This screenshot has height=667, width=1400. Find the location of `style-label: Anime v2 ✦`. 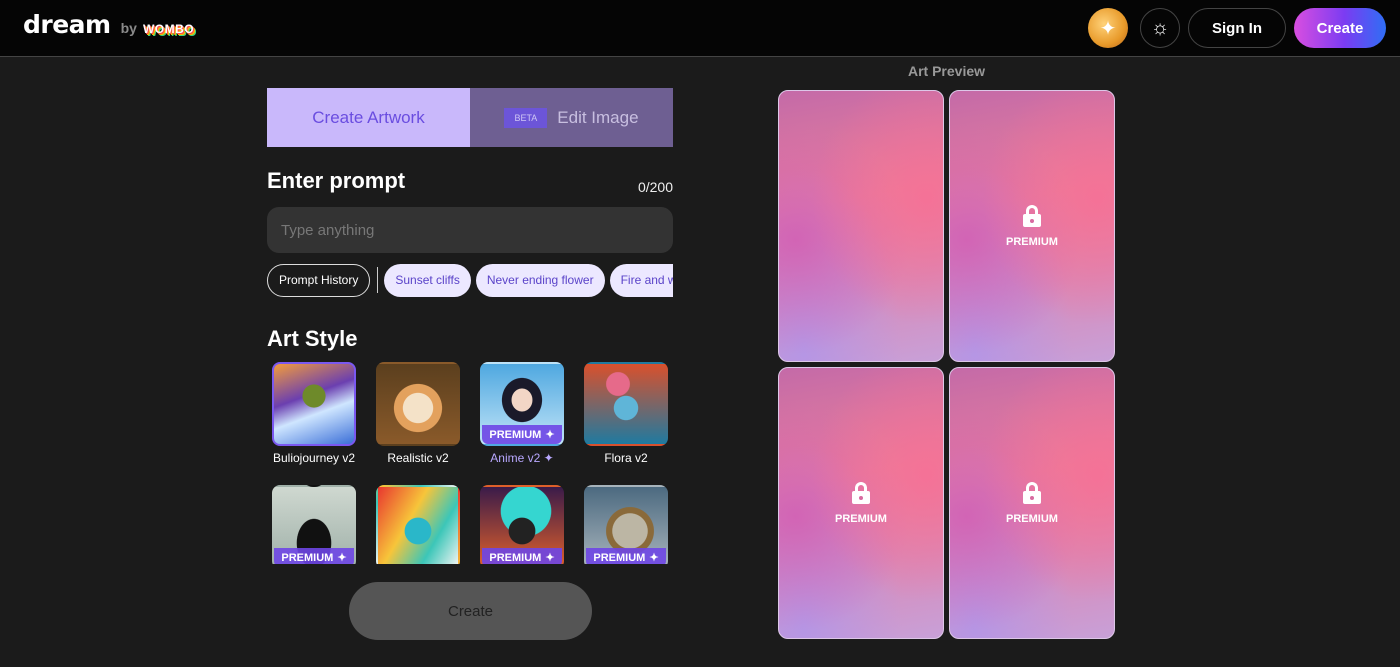

style-label: Anime v2 ✦ is located at coordinates (521, 458).